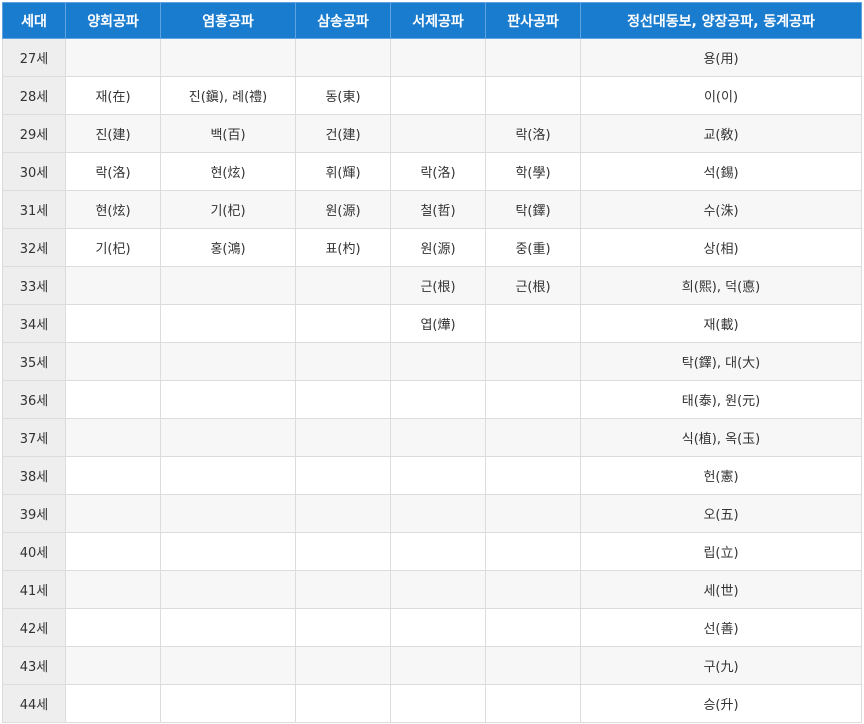  I want to click on main-branch-cell: 이(이), so click(721, 95).